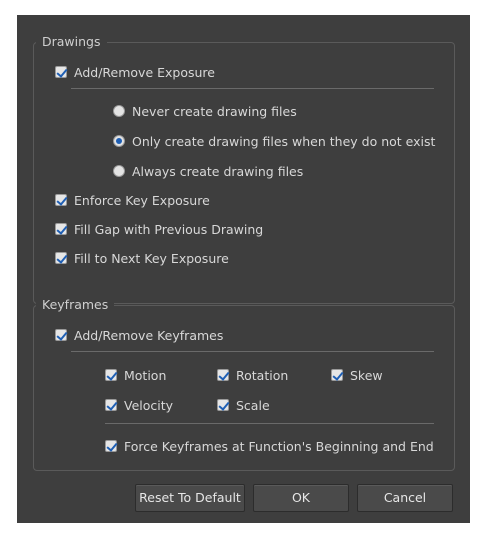  I want to click on keyframes-group-title: Keyframes, so click(75, 305).